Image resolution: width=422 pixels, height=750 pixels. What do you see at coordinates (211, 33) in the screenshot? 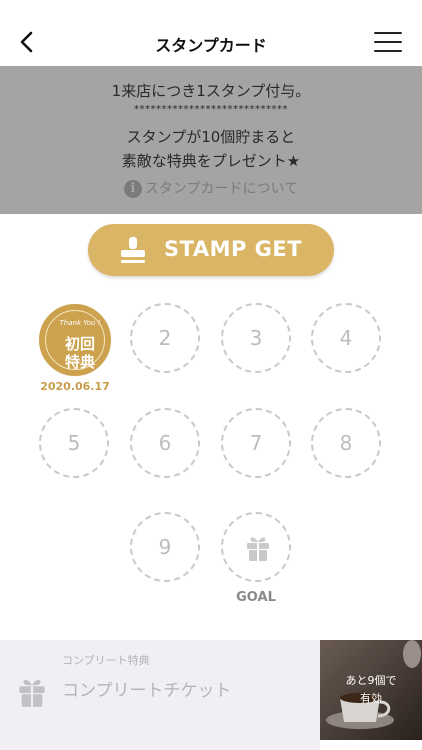
I see `nav-bar: スタンプカード` at bounding box center [211, 33].